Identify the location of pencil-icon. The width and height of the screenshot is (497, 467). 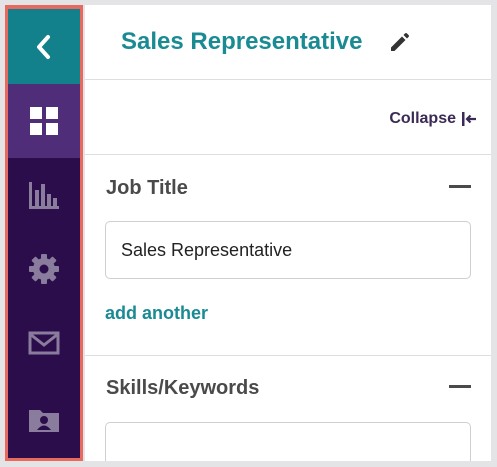
(399, 43).